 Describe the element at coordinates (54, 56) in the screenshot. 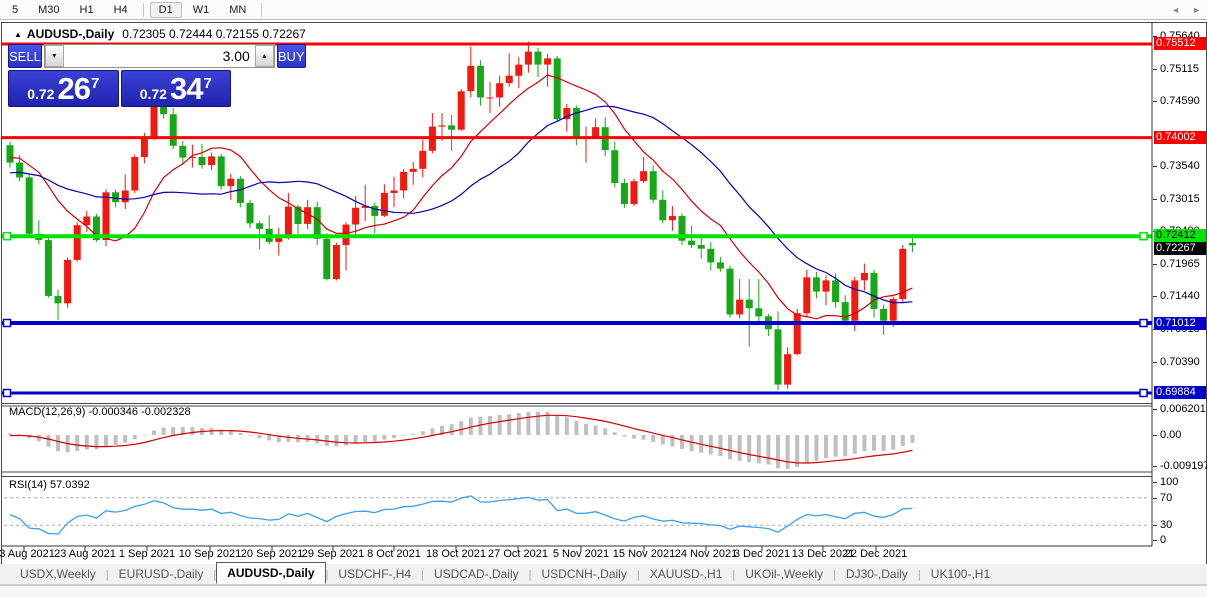

I see `volume-decrease-button: ▼` at that location.